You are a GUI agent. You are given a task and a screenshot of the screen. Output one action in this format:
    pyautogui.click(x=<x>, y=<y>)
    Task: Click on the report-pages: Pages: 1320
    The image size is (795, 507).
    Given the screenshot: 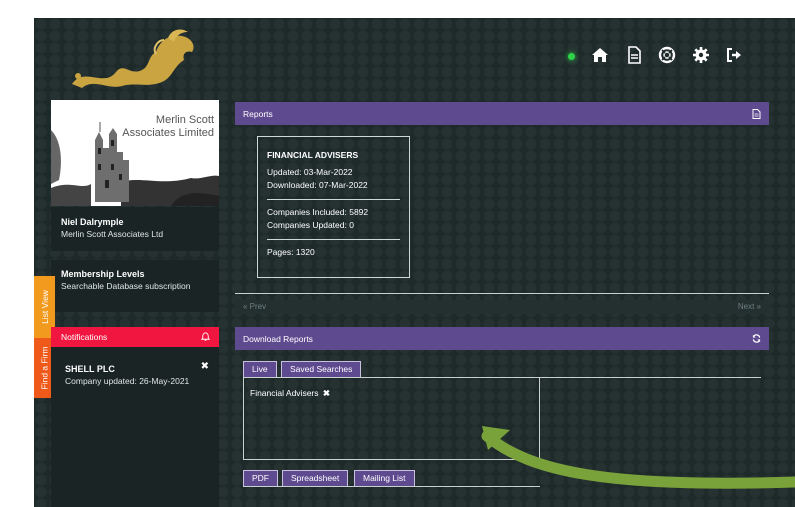 What is the action you would take?
    pyautogui.click(x=291, y=252)
    